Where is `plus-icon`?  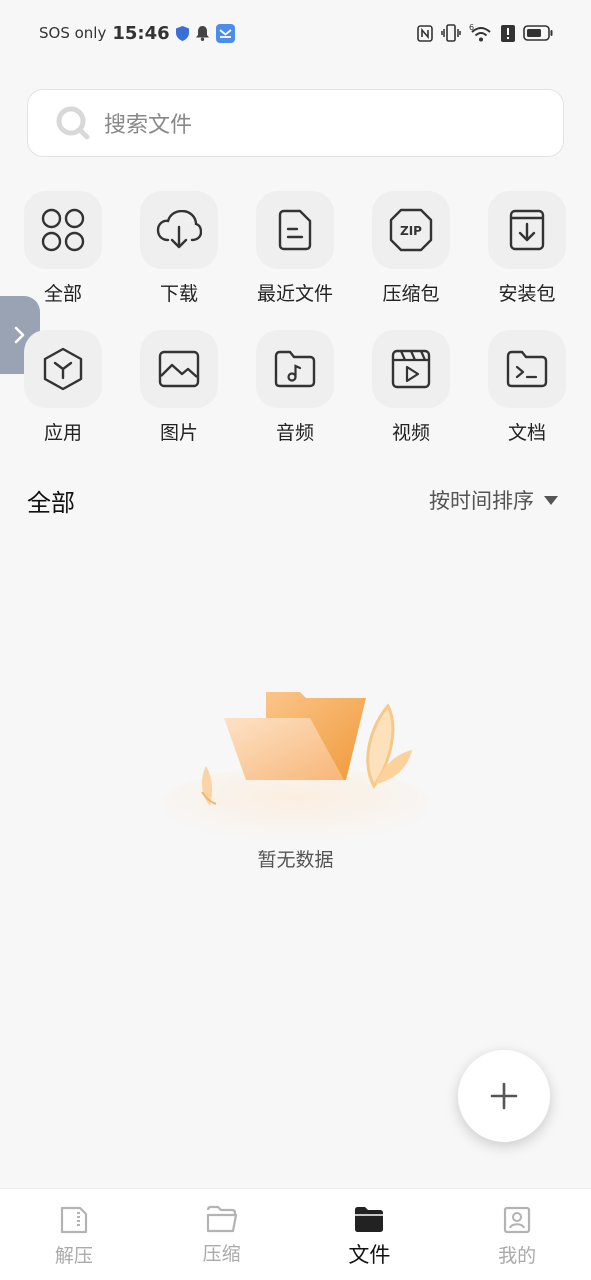 plus-icon is located at coordinates (504, 1096).